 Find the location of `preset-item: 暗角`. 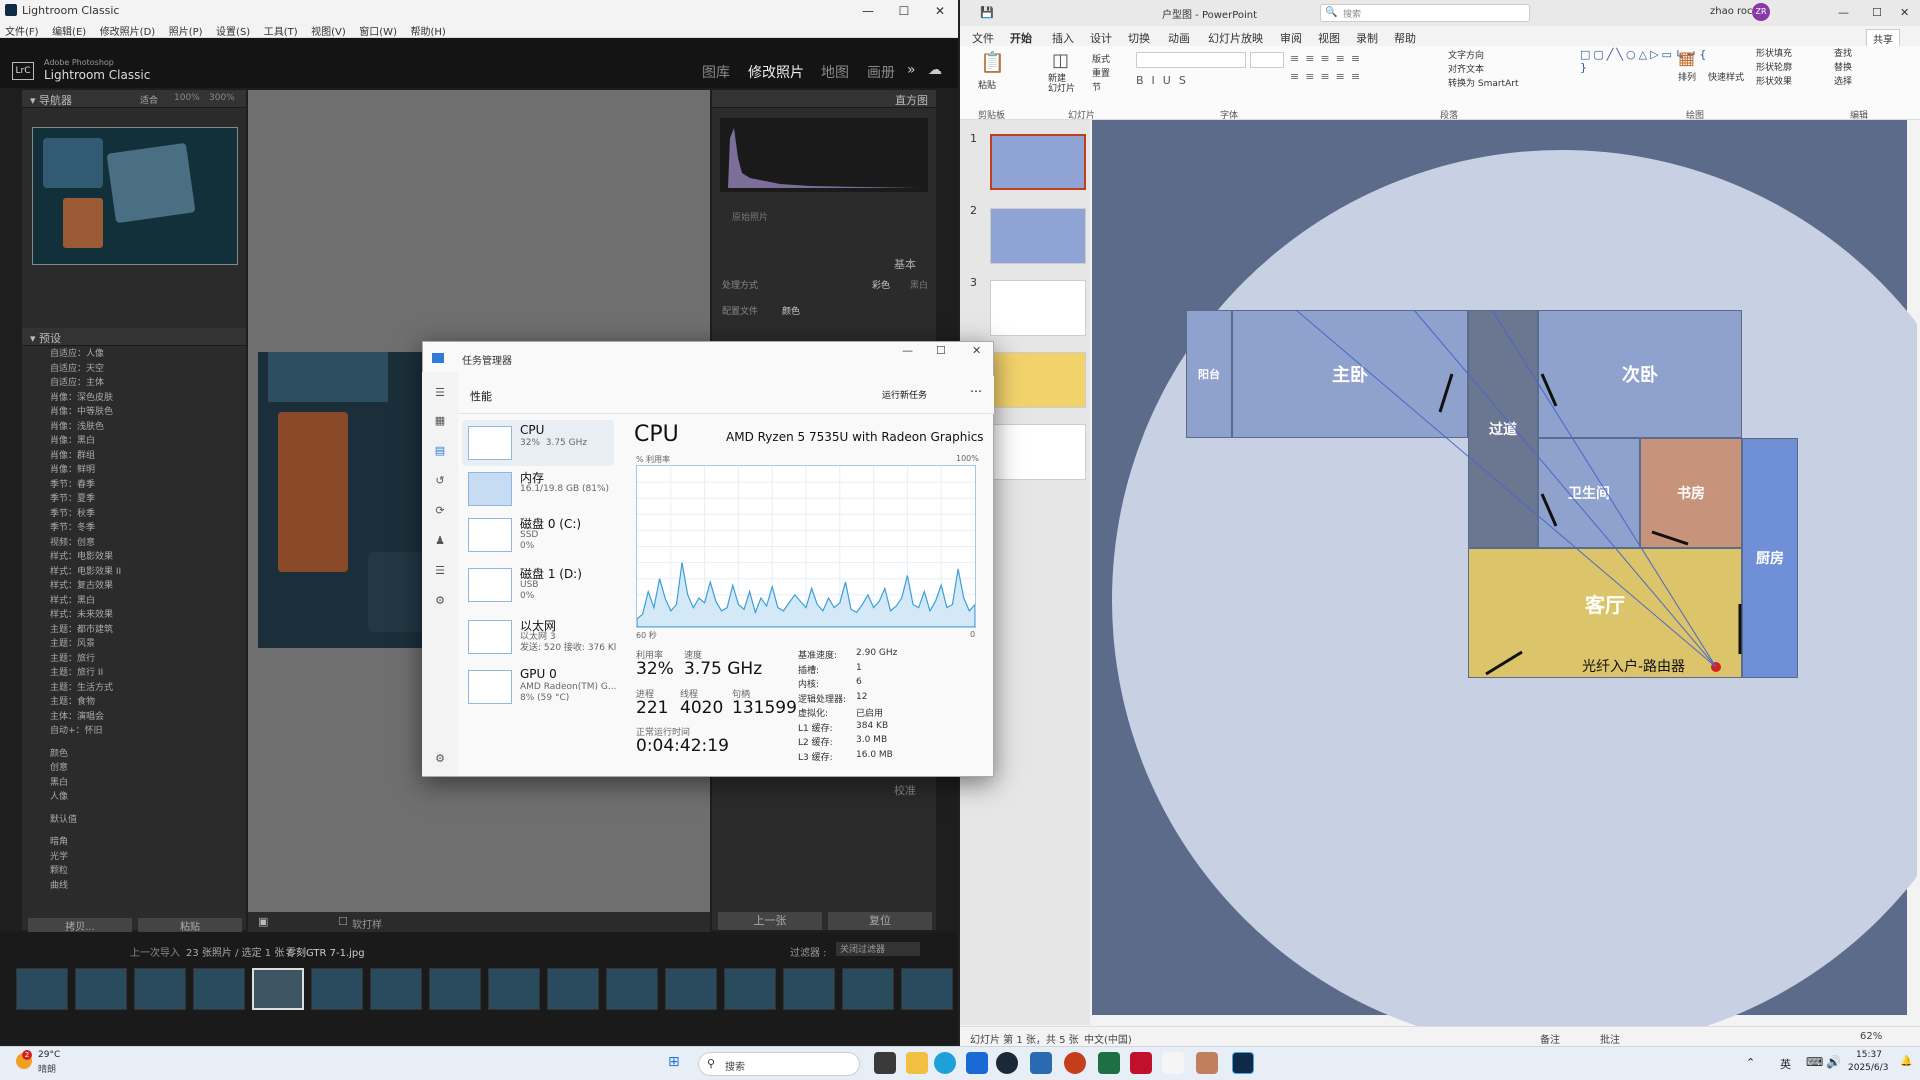

preset-item: 暗角 is located at coordinates (134, 841).